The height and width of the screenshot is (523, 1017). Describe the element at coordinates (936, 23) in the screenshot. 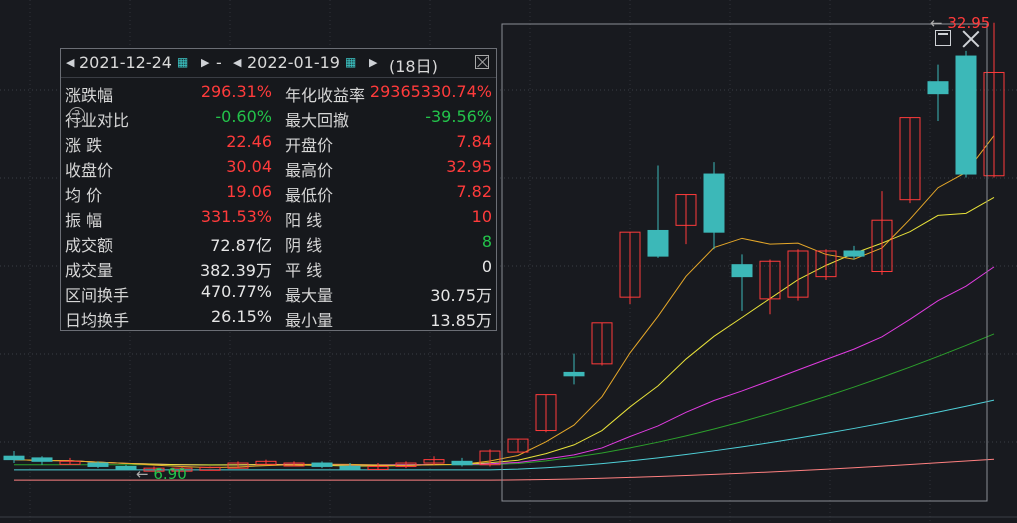

I see `high-arrow-icon: ←` at that location.